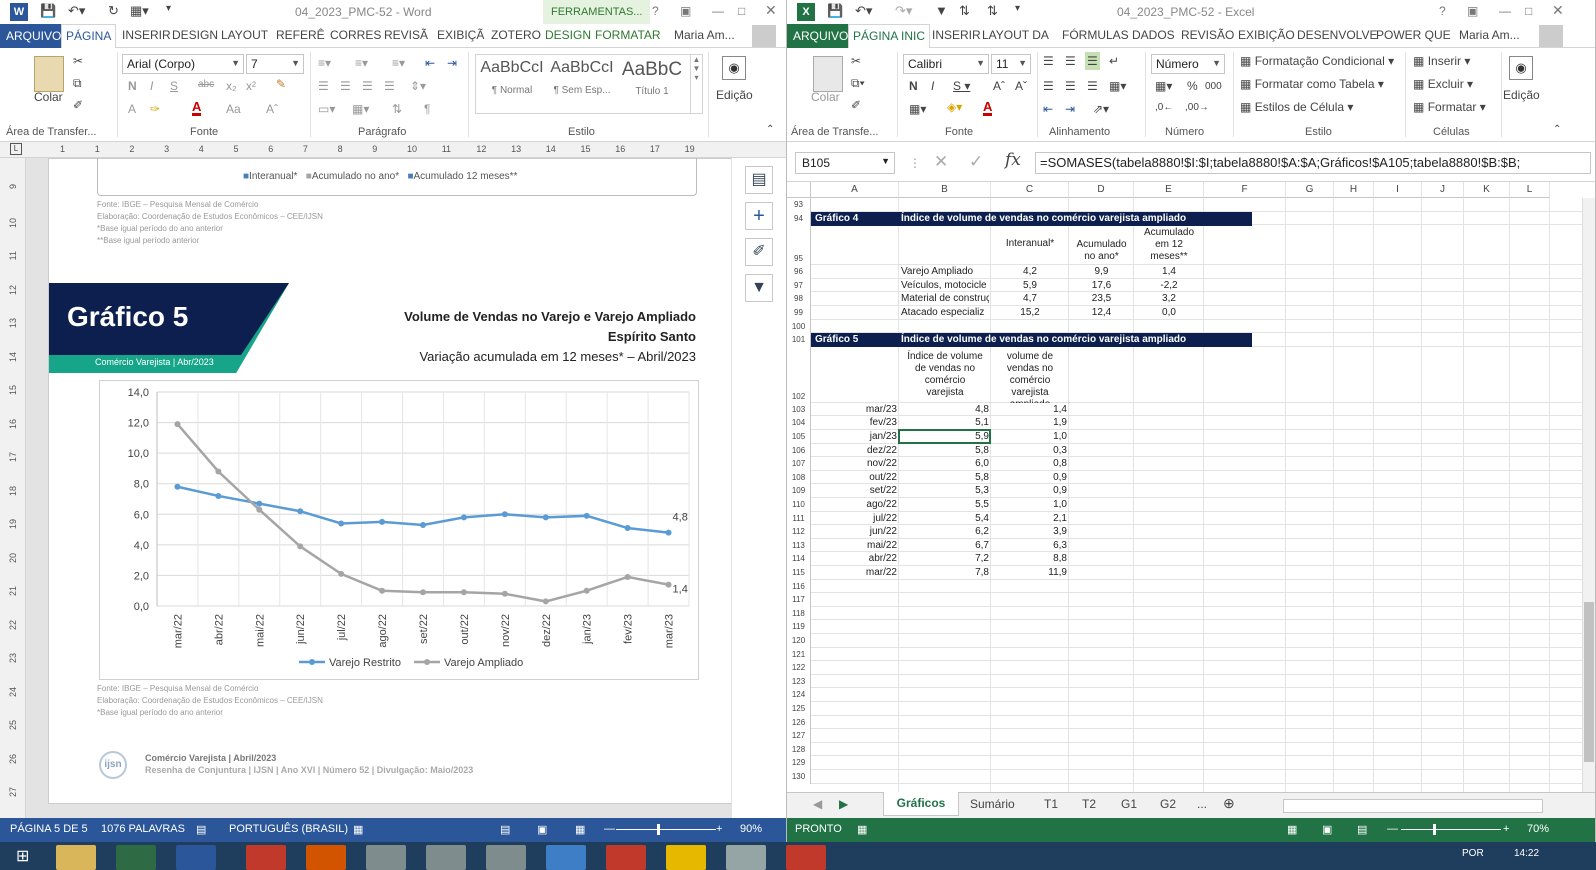 The height and width of the screenshot is (870, 1596). What do you see at coordinates (734, 95) in the screenshot?
I see `editing-button: Edição` at bounding box center [734, 95].